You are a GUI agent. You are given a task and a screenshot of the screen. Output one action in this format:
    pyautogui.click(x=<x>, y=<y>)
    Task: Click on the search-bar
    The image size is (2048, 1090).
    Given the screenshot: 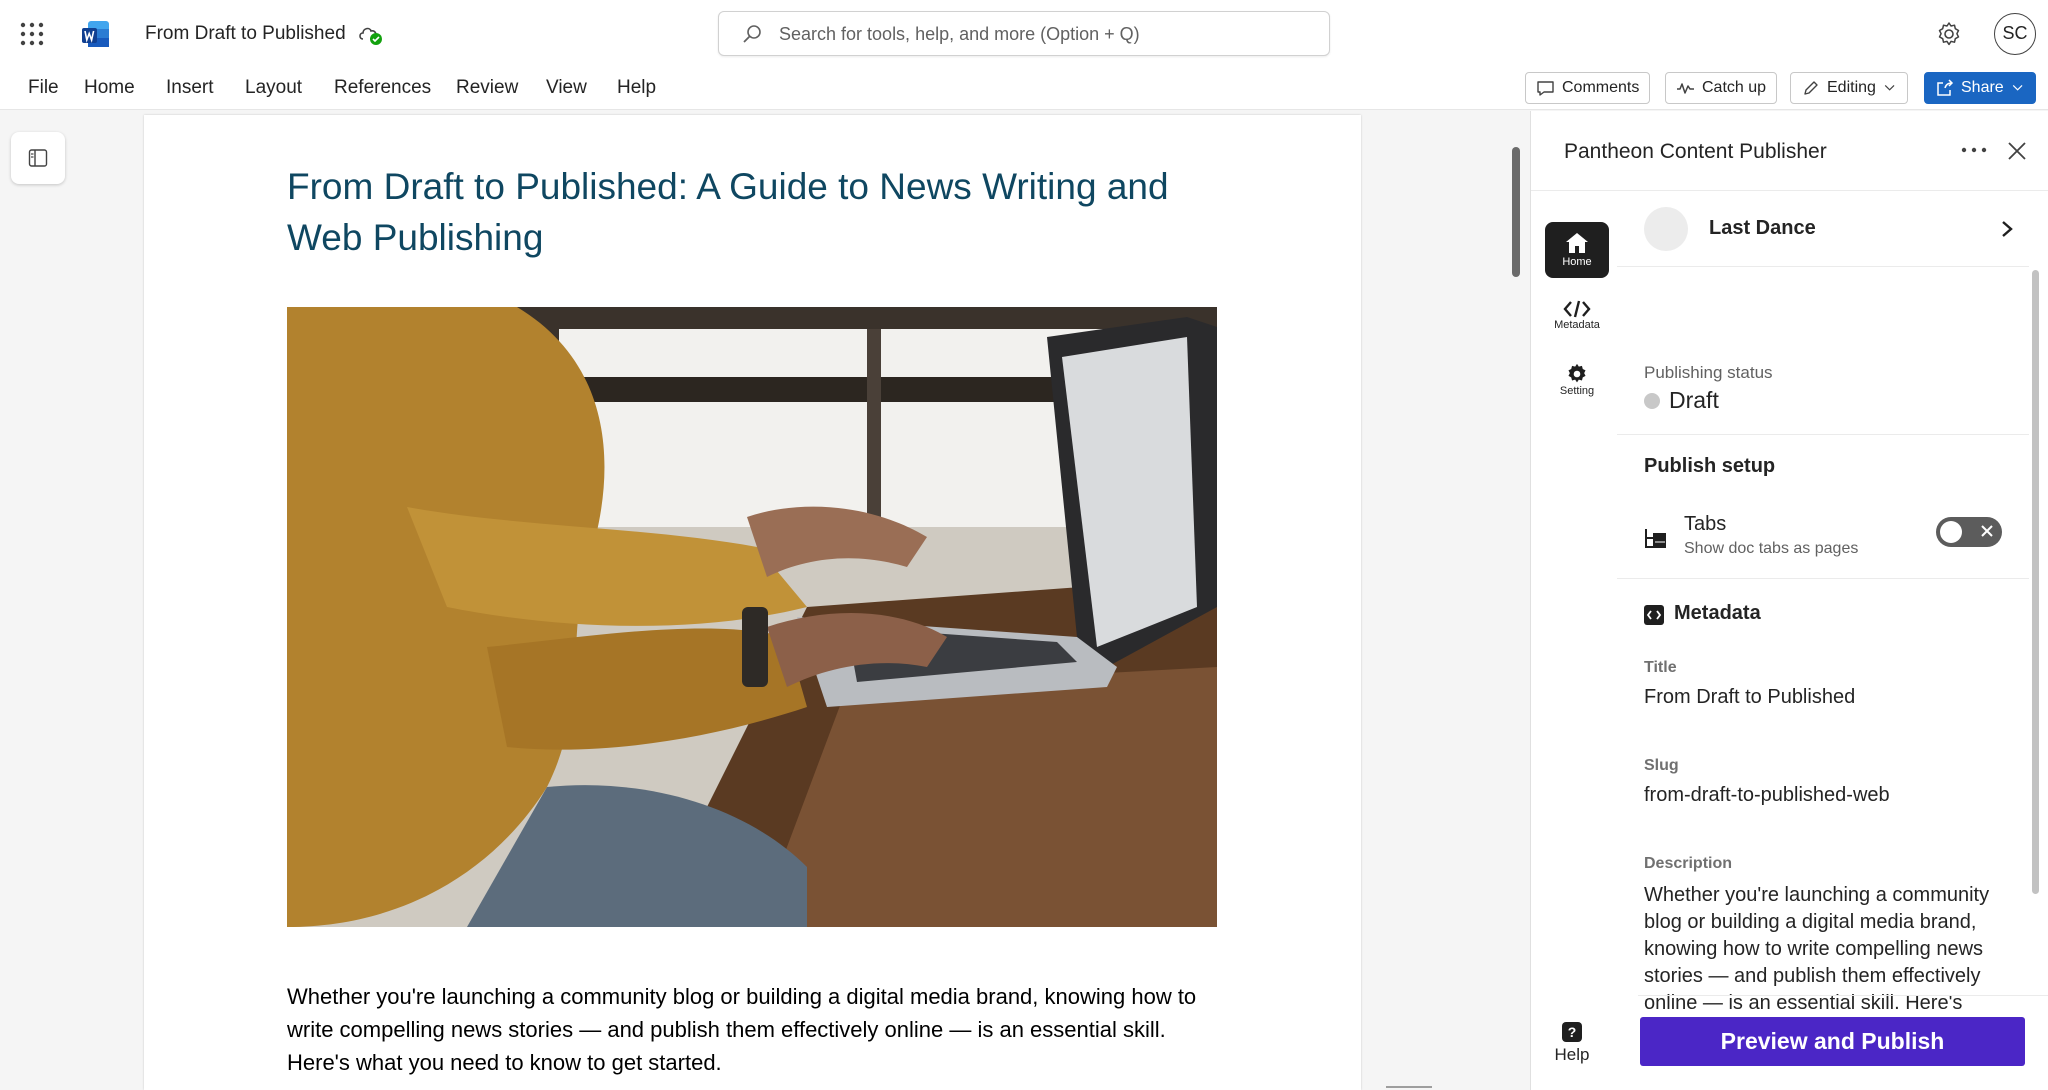 What is the action you would take?
    pyautogui.click(x=1024, y=33)
    